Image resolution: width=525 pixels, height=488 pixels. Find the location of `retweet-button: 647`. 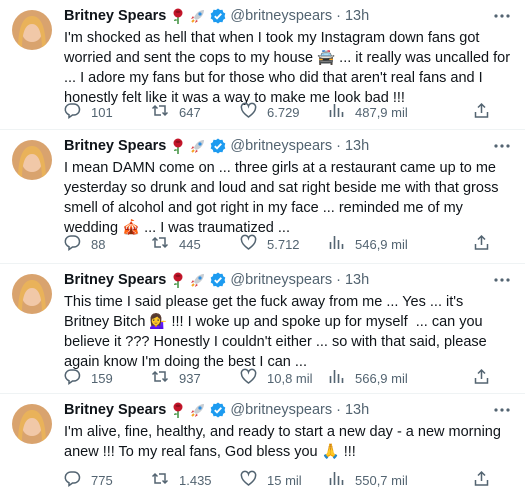

retweet-button: 647 is located at coordinates (195, 112).